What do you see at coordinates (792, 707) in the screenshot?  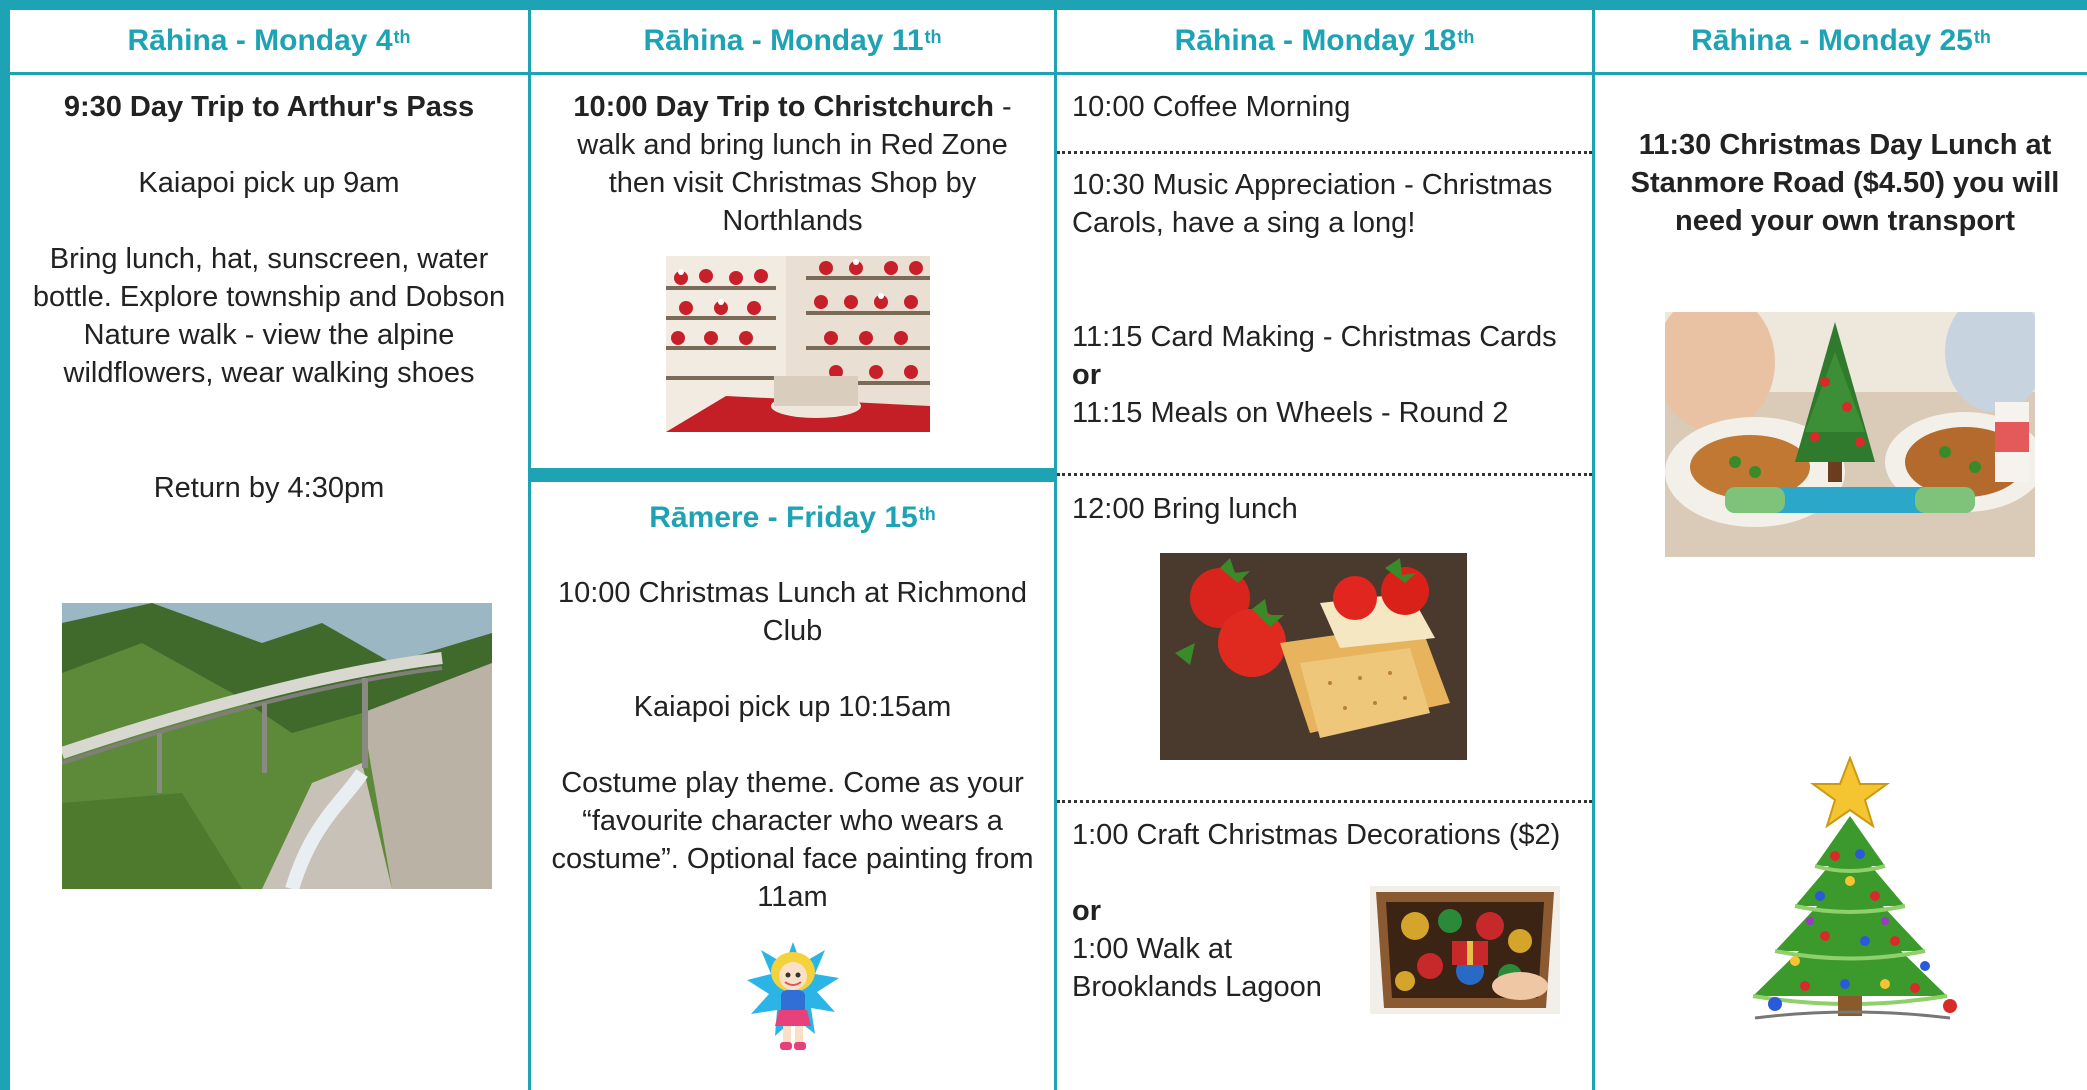 I see `event-pickup: Kaiapoi pick up 10:15am` at bounding box center [792, 707].